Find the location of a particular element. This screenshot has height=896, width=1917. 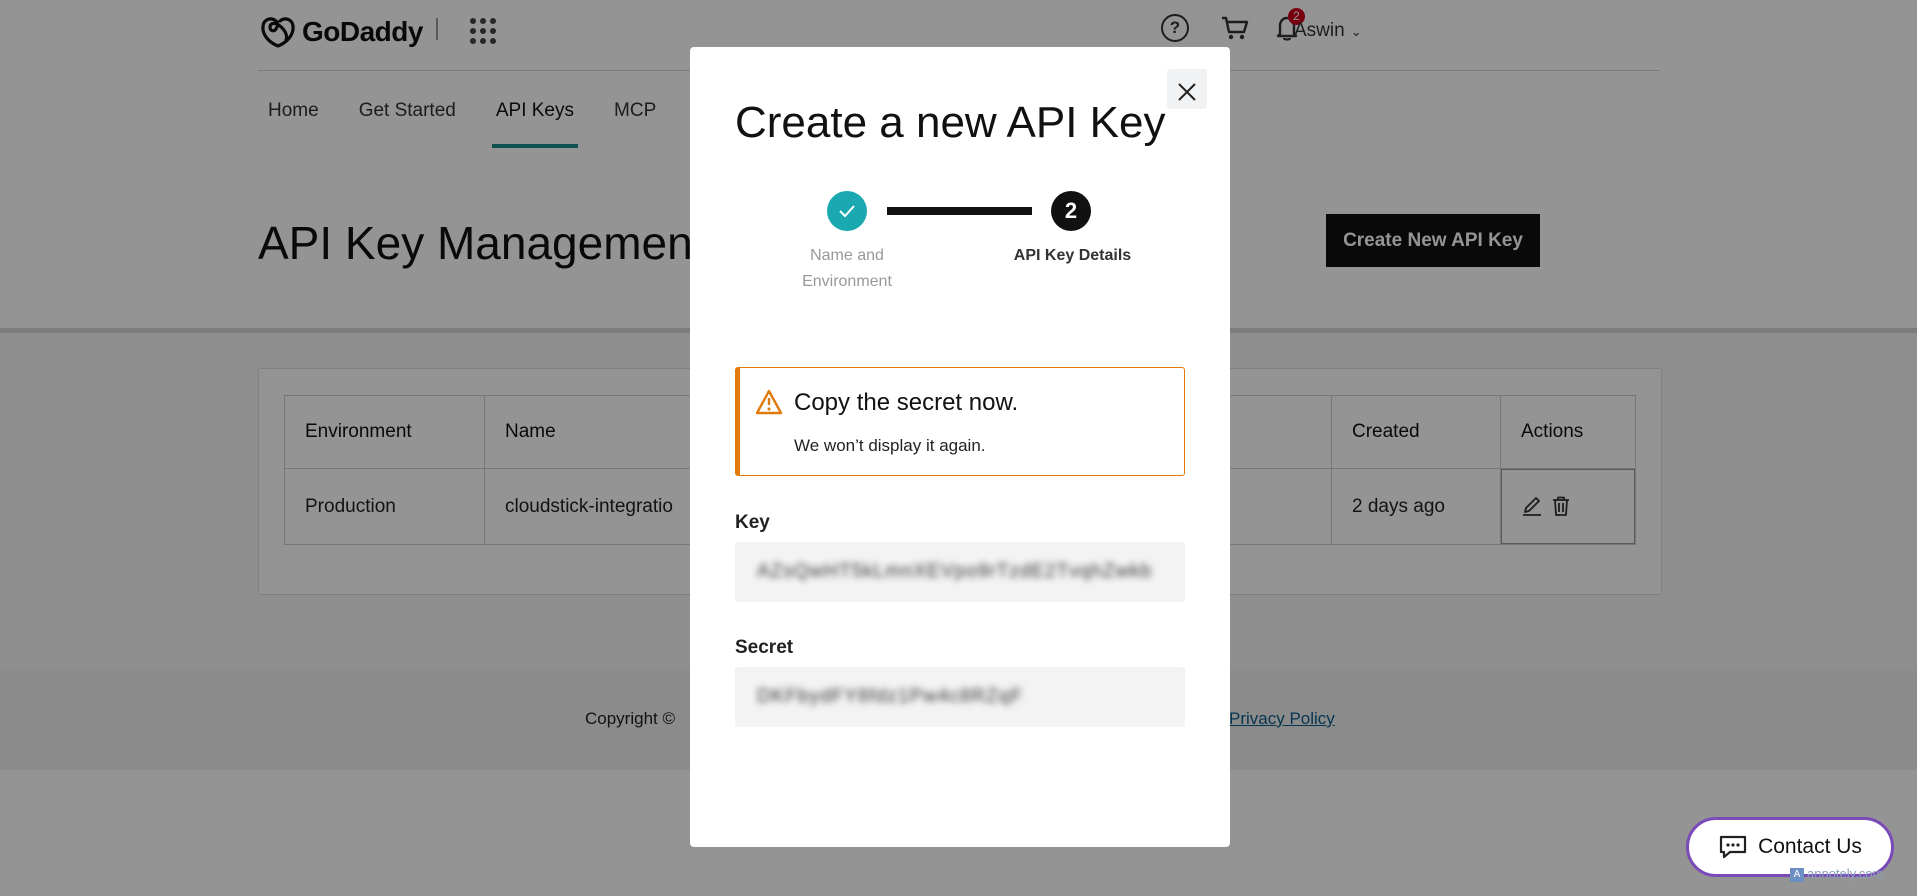

key-field: AZsQwHT5kLmnXEVpo9rTzdE2TvqhZwkb is located at coordinates (960, 572).